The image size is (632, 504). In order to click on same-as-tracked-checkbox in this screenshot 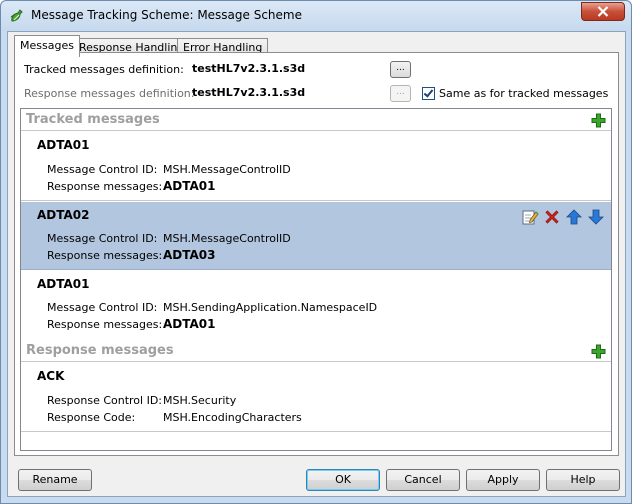, I will do `click(428, 93)`.